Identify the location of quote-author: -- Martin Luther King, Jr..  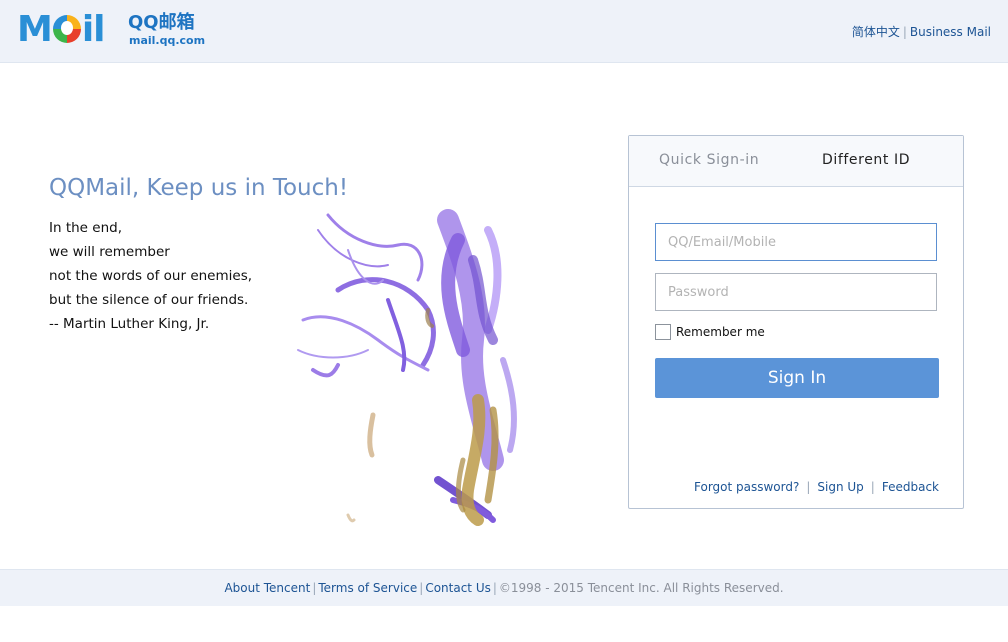
(129, 324).